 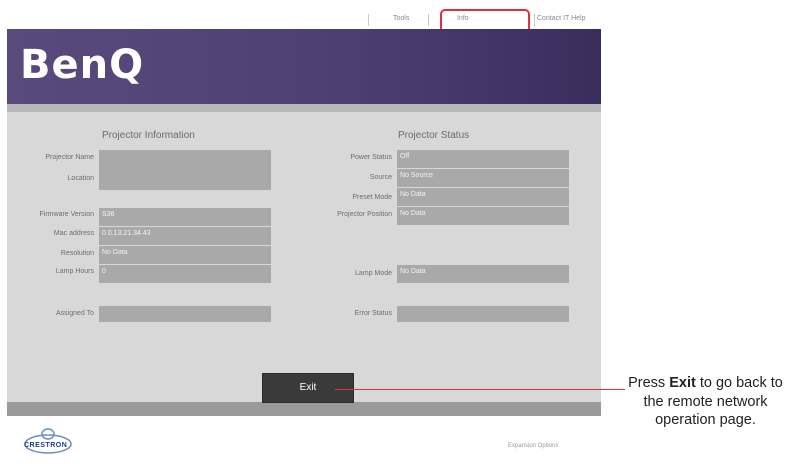 What do you see at coordinates (561, 18) in the screenshot?
I see `nav-contact-link: Contact IT Help` at bounding box center [561, 18].